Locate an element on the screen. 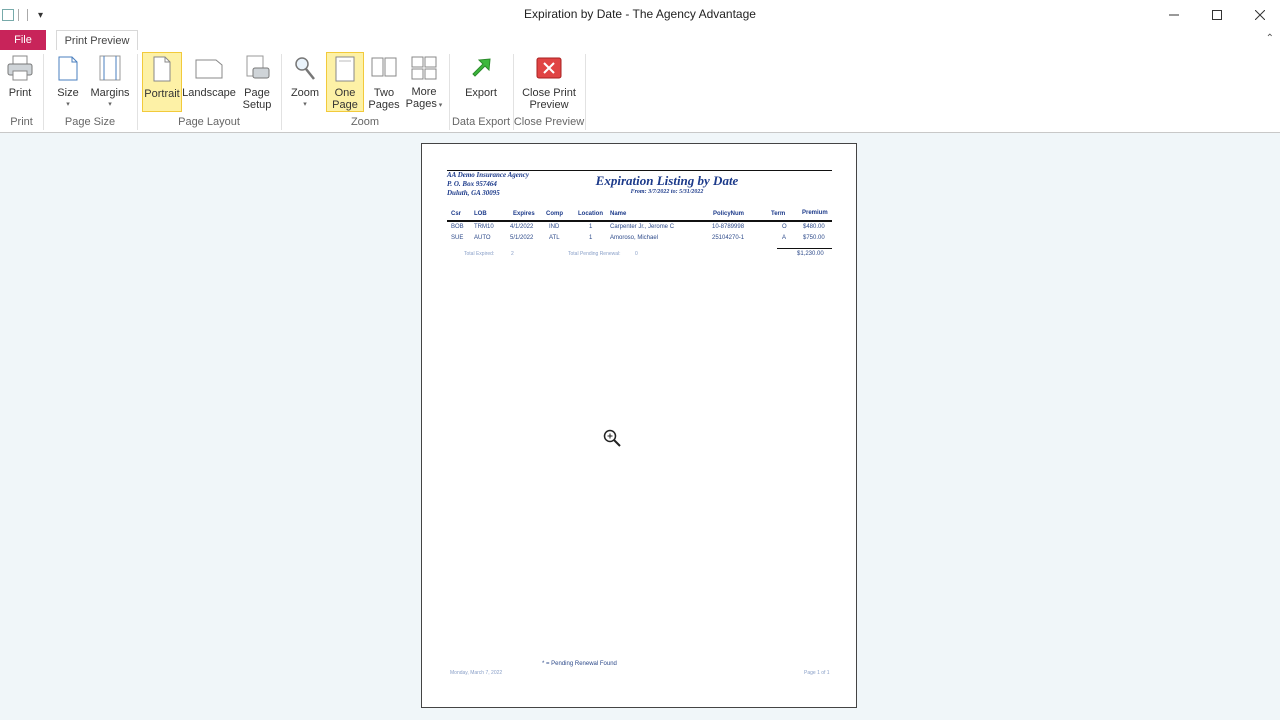 This screenshot has height=720, width=1280. portrait-button: Portrait is located at coordinates (162, 82).